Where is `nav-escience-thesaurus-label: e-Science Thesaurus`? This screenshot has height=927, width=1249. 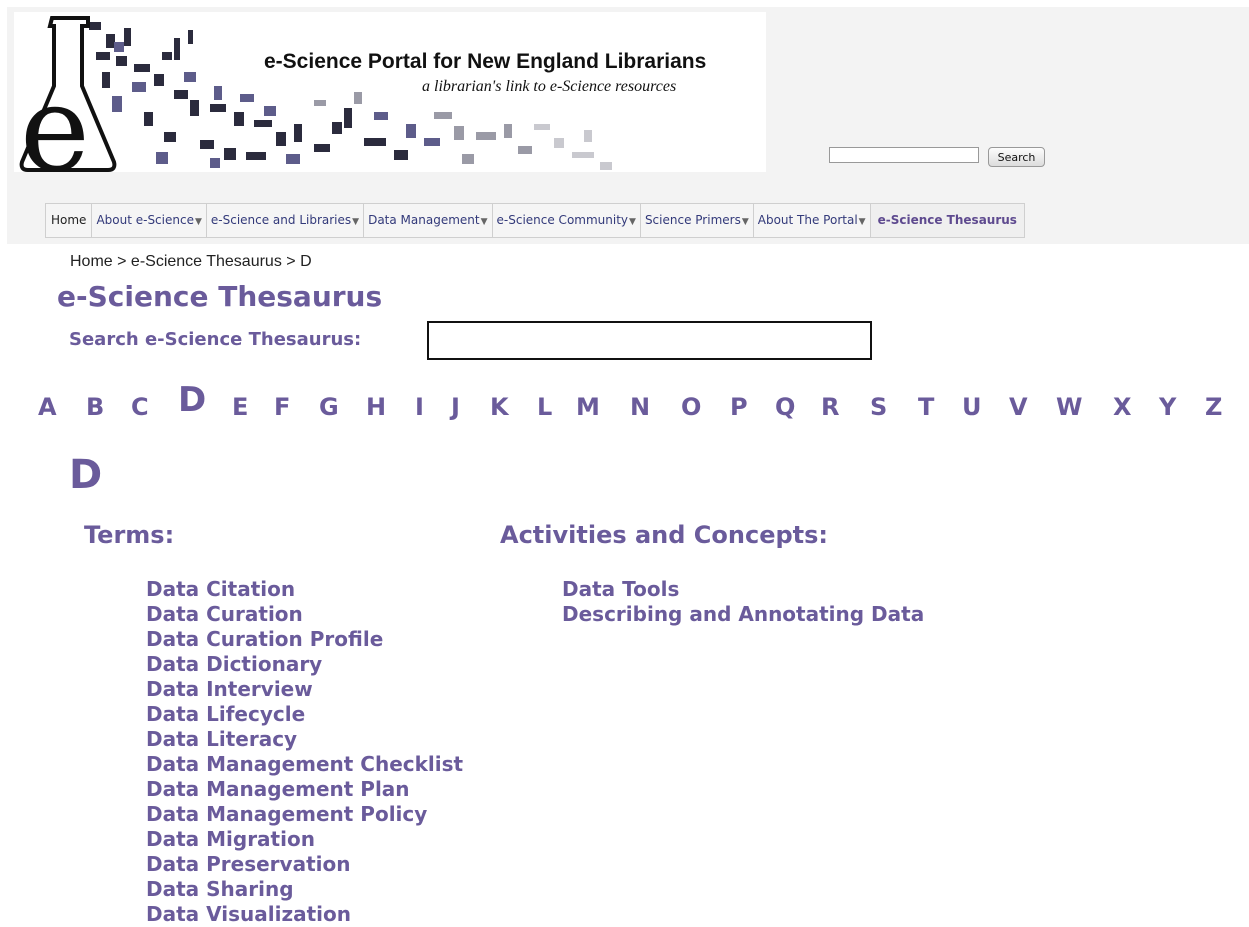
nav-escience-thesaurus-label: e-Science Thesaurus is located at coordinates (947, 220).